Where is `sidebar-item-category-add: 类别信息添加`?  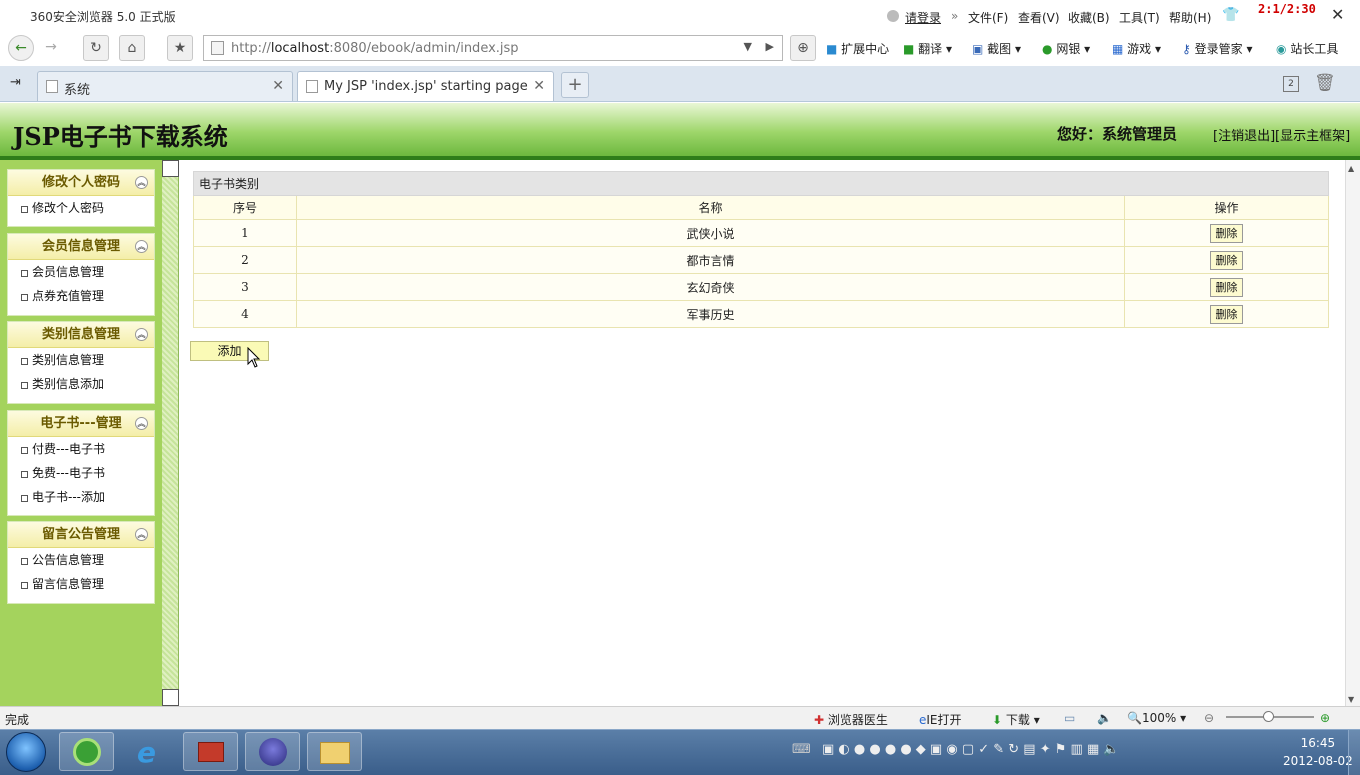 sidebar-item-category-add: 类别信息添加 is located at coordinates (81, 384).